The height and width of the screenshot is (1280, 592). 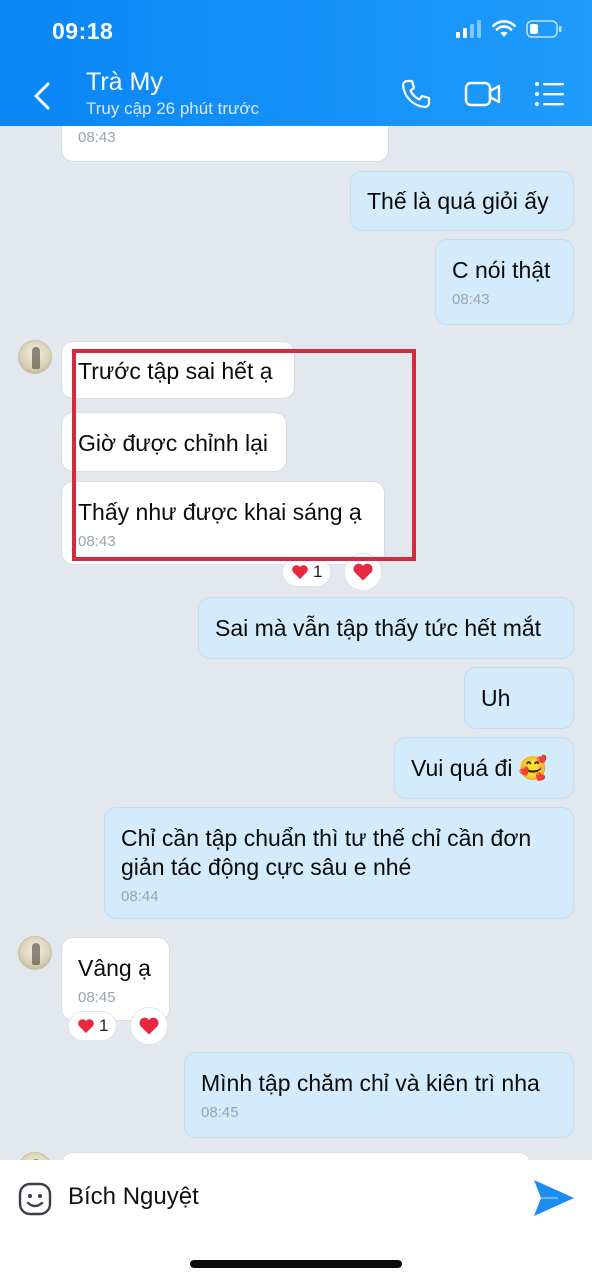 I want to click on video-call-icon, so click(x=483, y=94).